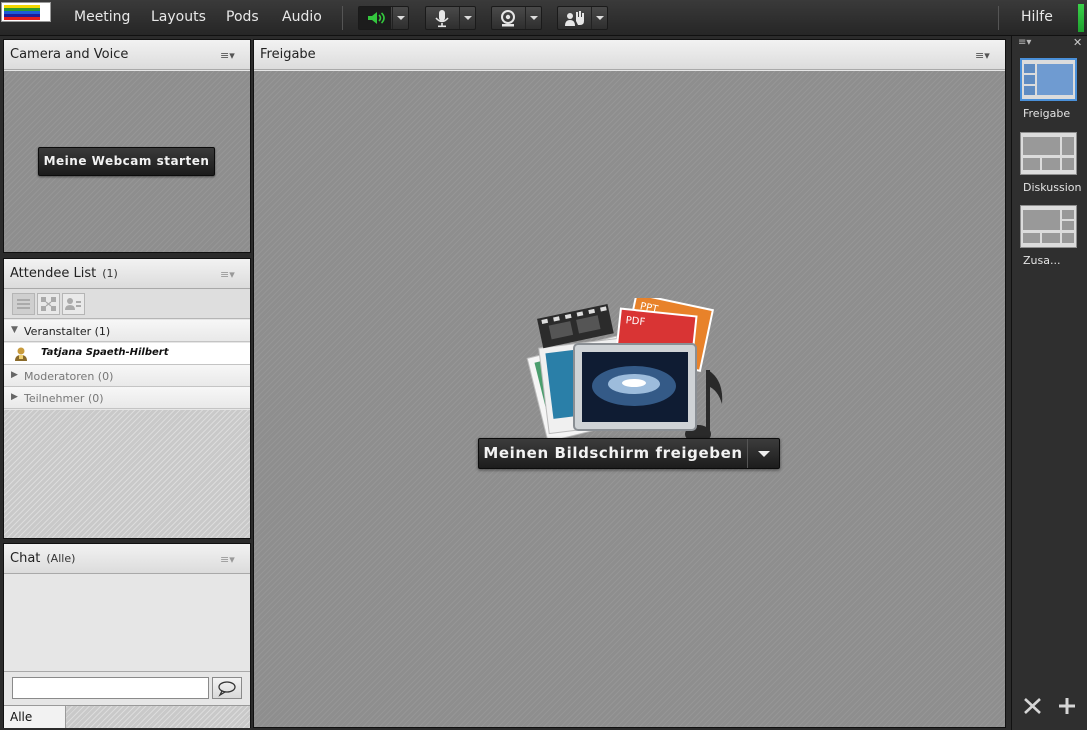 This screenshot has height=730, width=1087. Describe the element at coordinates (127, 376) in the screenshot. I see `group-row-moderatoren: ▶ Moderatoren (0)` at that location.